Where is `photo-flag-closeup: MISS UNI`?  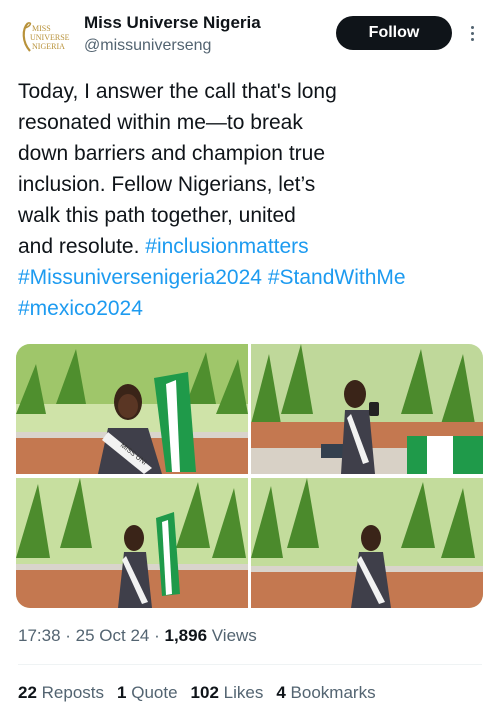
photo-flag-closeup: MISS UNI is located at coordinates (132, 409).